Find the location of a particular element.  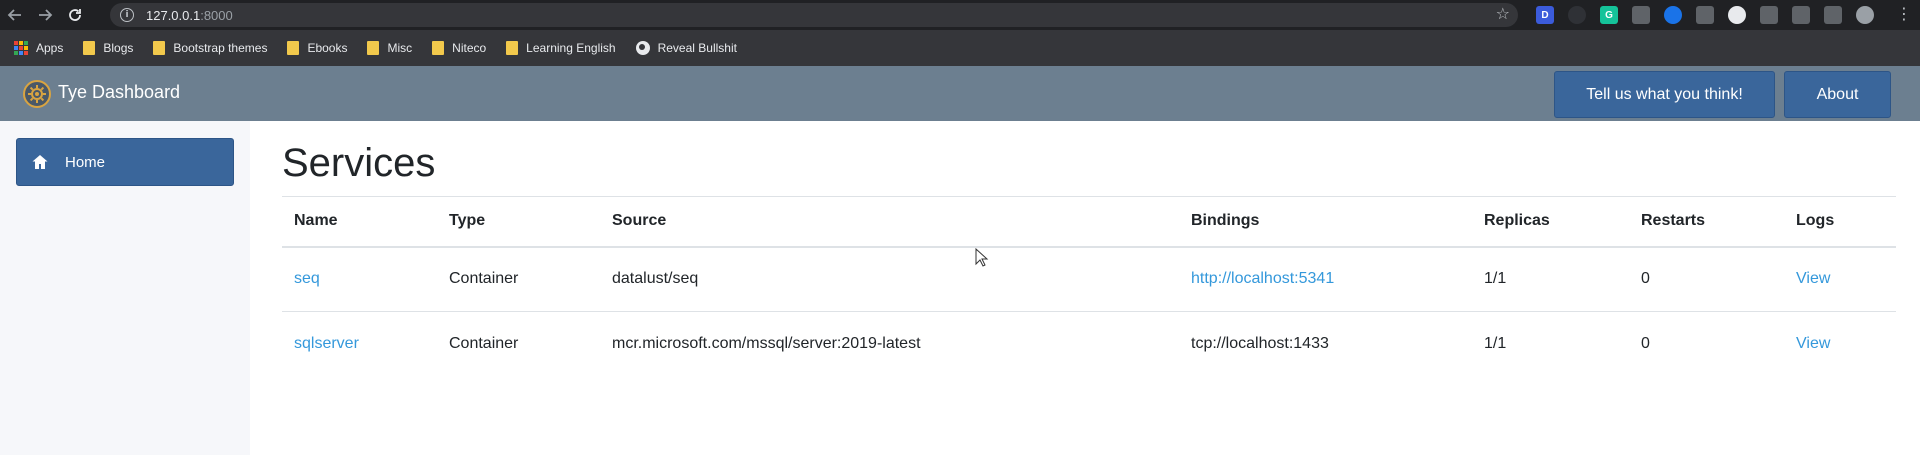

bookmark-label: Reveal Bullshit is located at coordinates (697, 48).